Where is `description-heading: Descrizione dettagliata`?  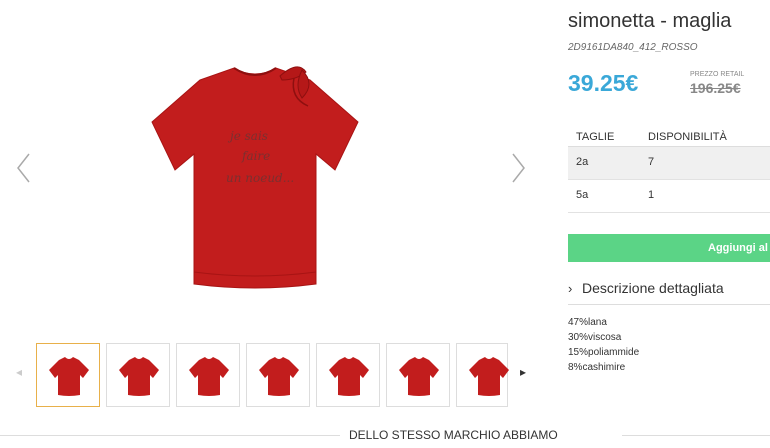 description-heading: Descrizione dettagliata is located at coordinates (653, 288).